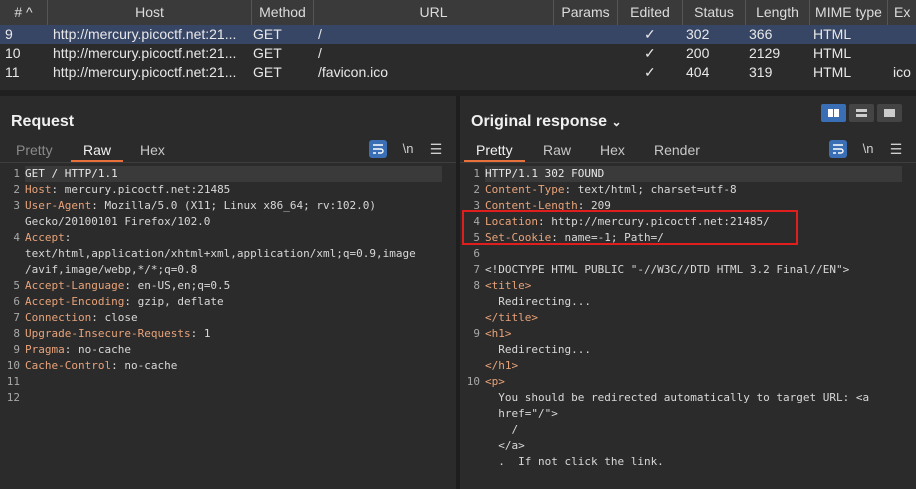 The image size is (916, 489). I want to click on code-value: . If not click the link., so click(574, 461).